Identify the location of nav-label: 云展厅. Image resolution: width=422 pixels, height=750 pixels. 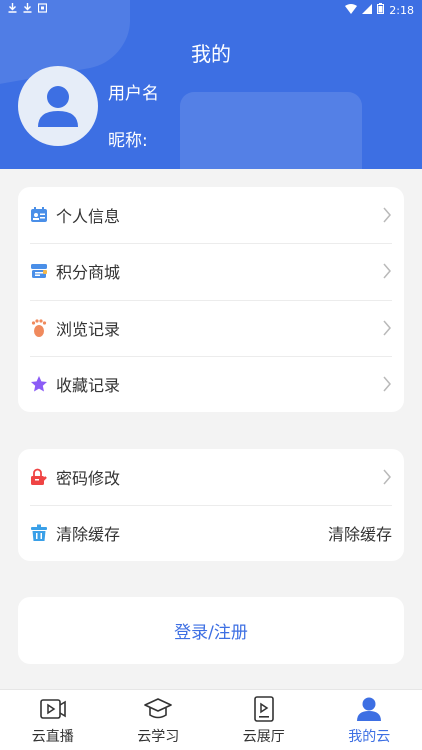
(263, 736).